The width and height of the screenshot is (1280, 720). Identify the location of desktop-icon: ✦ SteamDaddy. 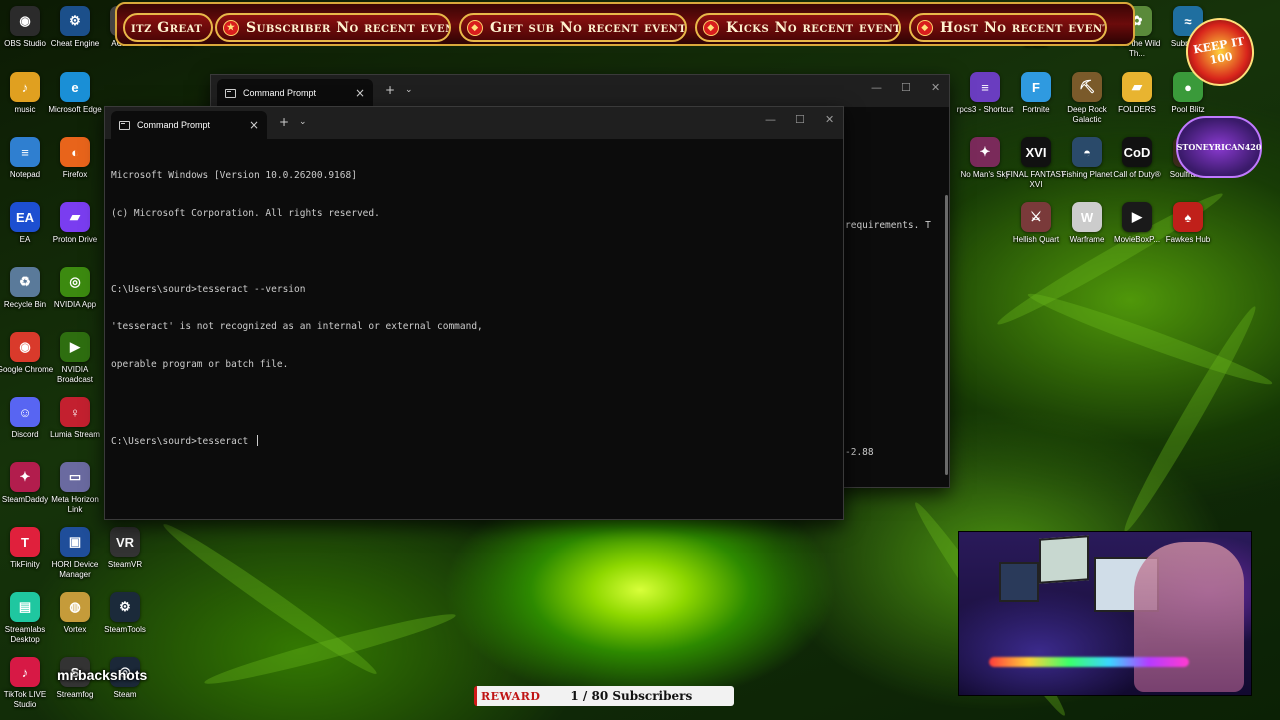
(25, 483).